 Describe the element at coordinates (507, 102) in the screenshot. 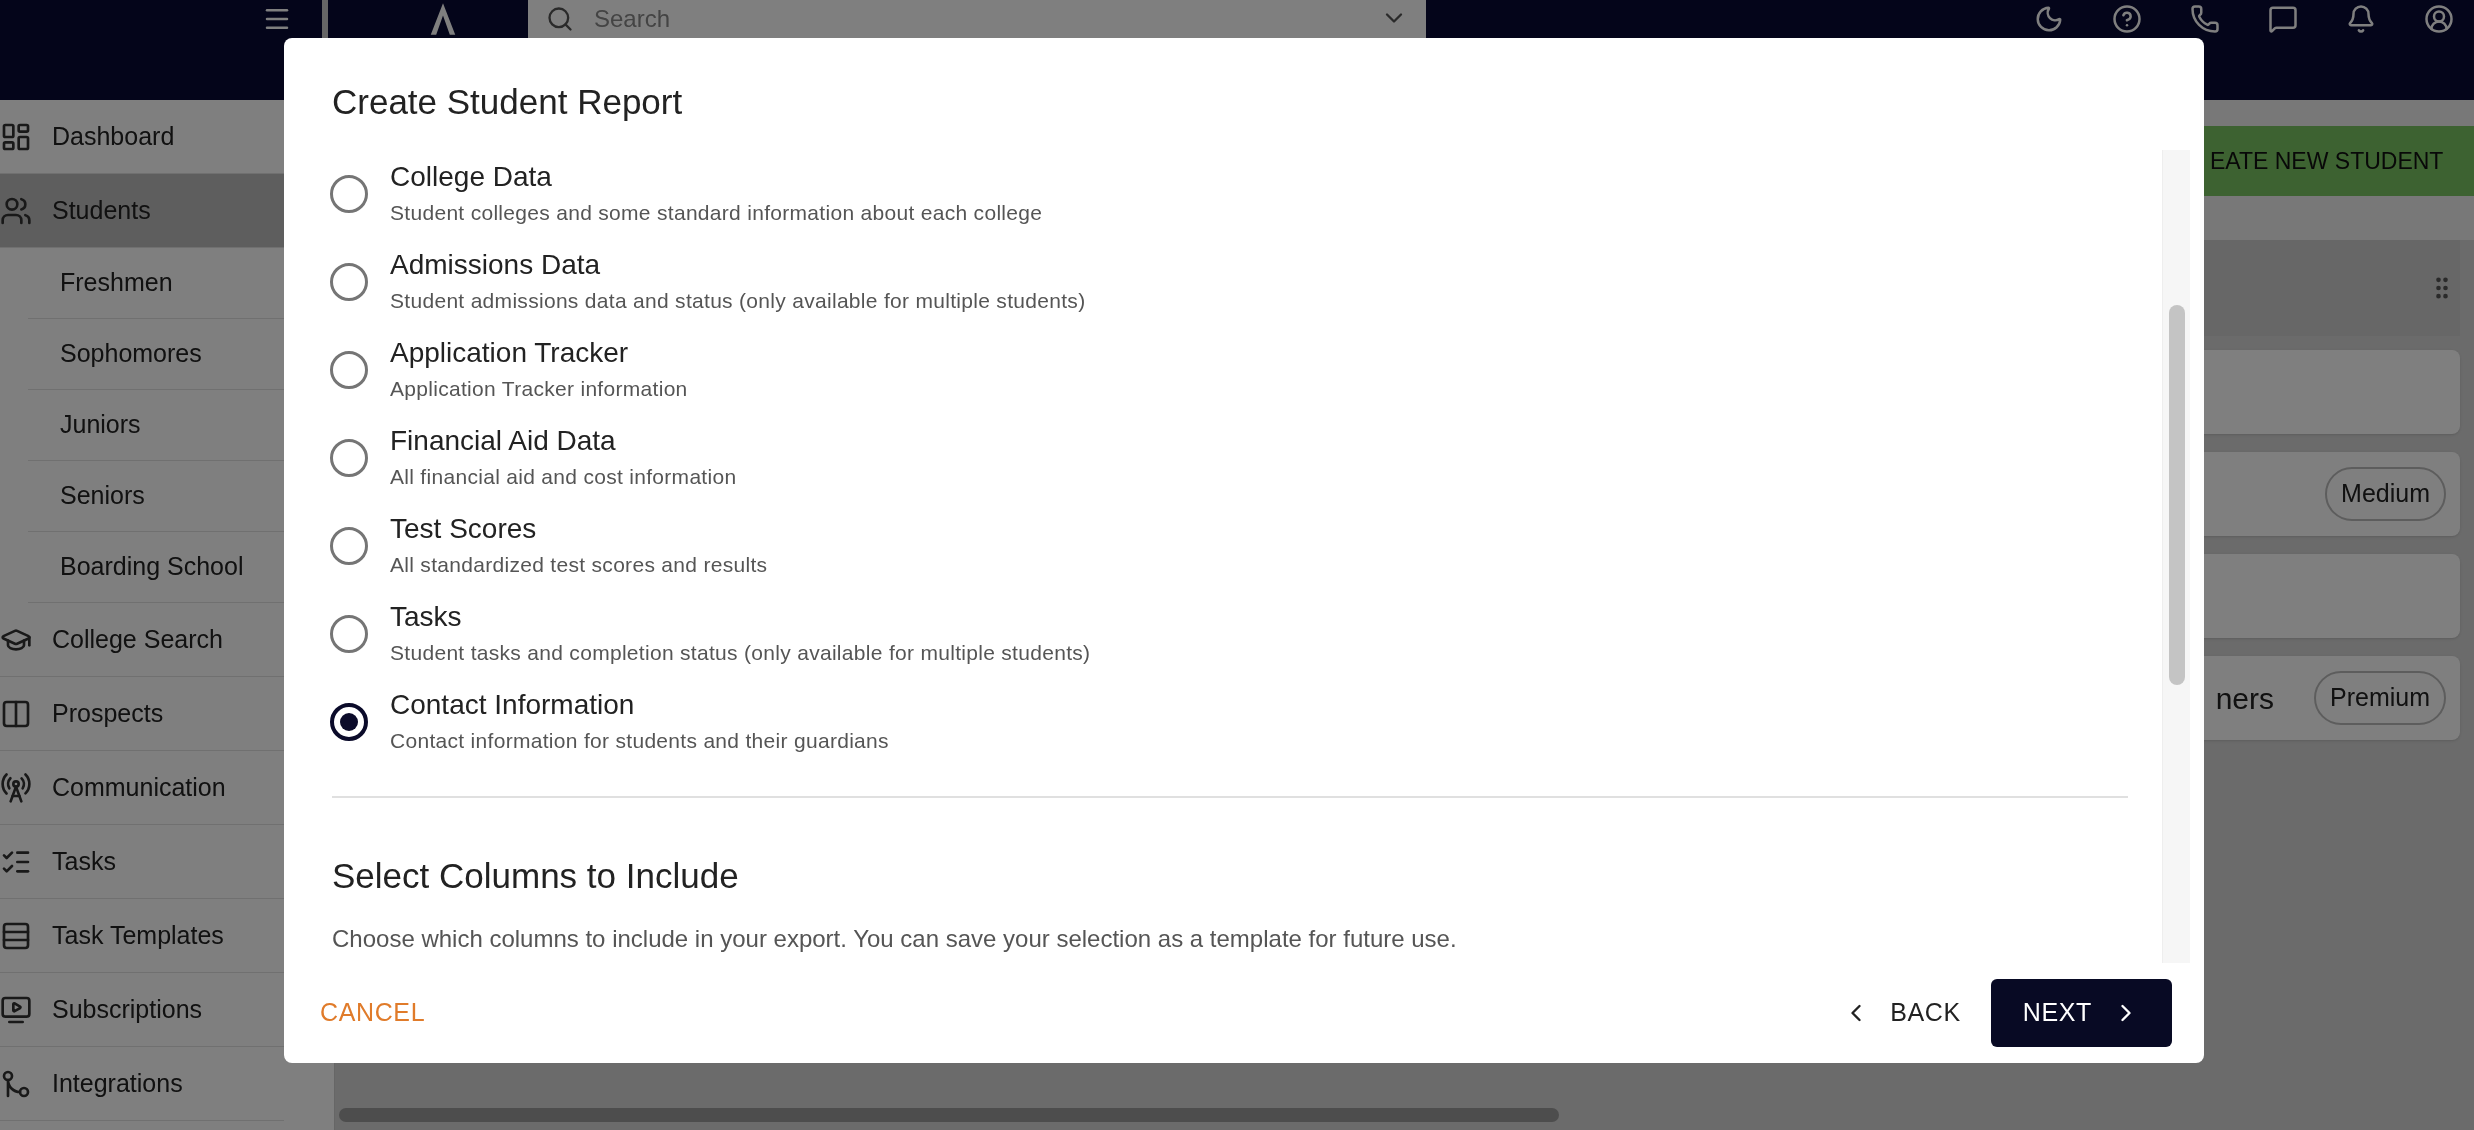

I see `dialog-title: Create Student Report` at that location.